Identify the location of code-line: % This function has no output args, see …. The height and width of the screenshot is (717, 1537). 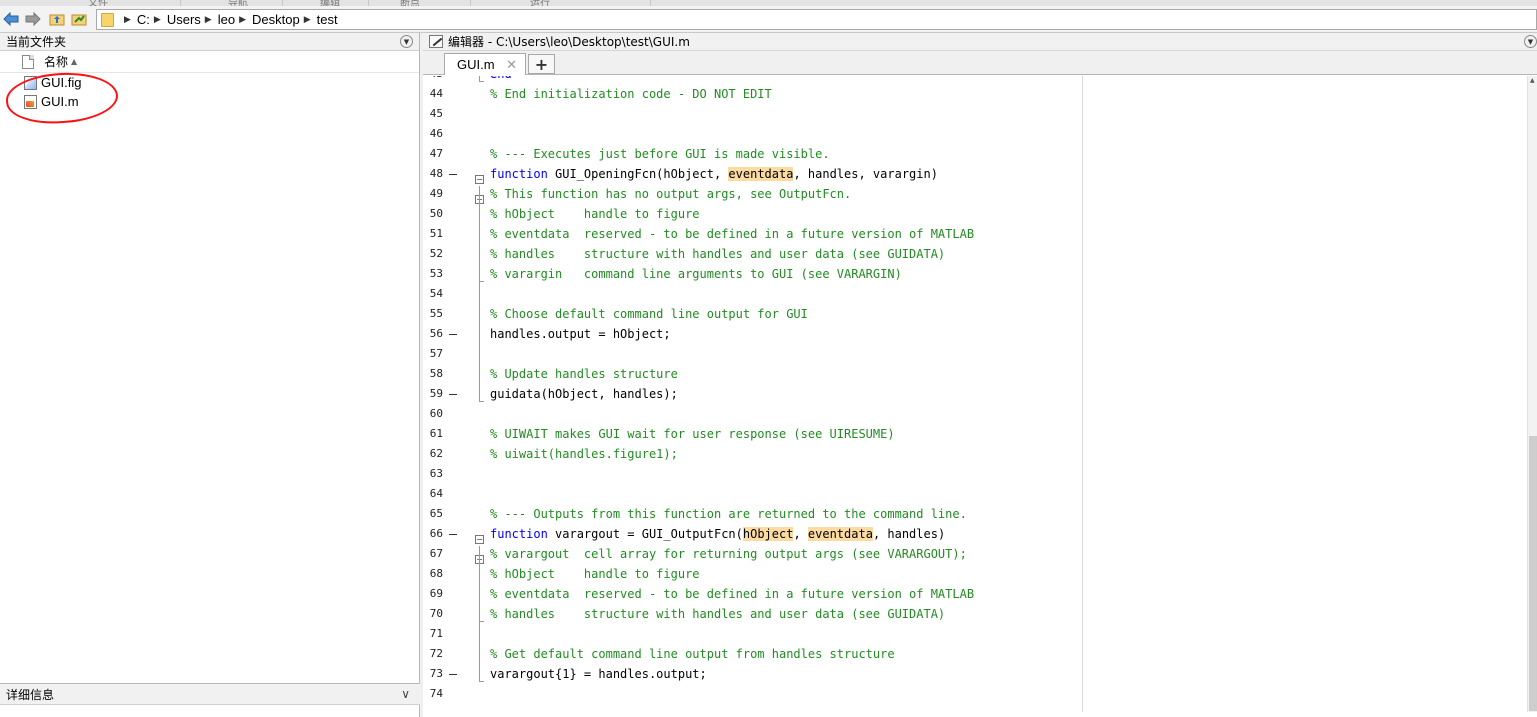
(670, 194).